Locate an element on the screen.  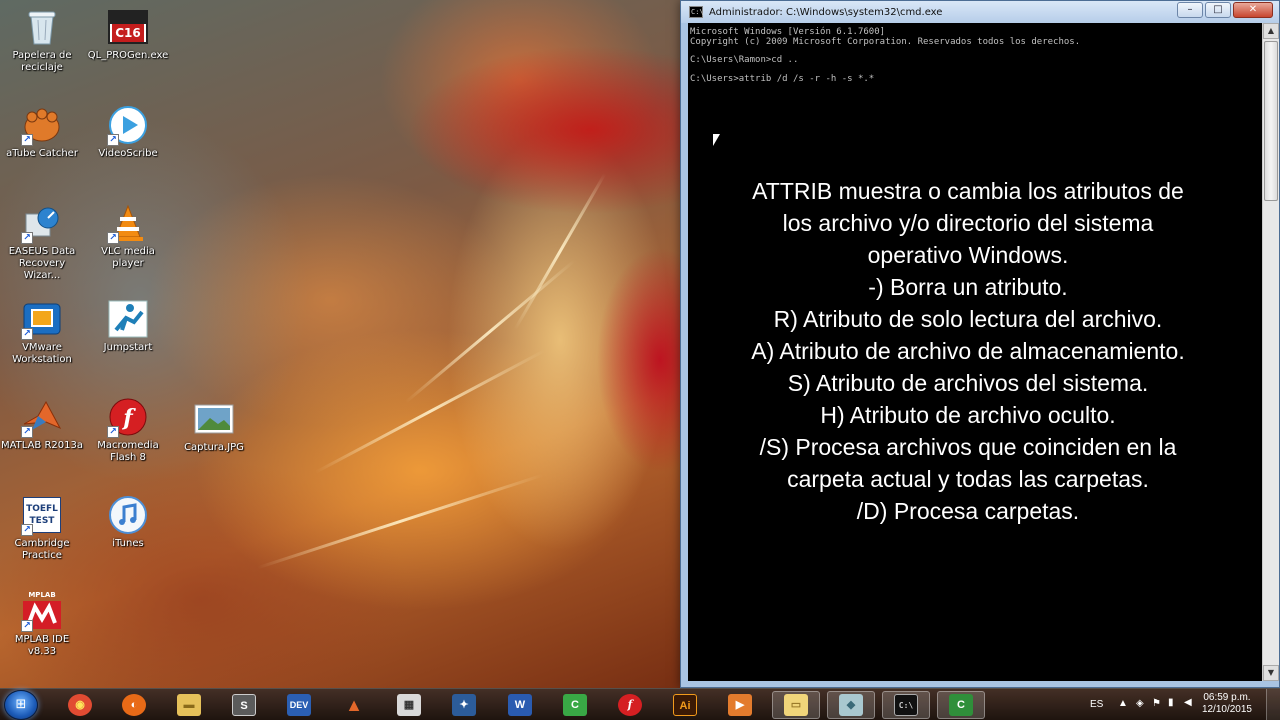
desktop-icon-atube-catcher: ↗ aTube Catcher is located at coordinates (42, 132).